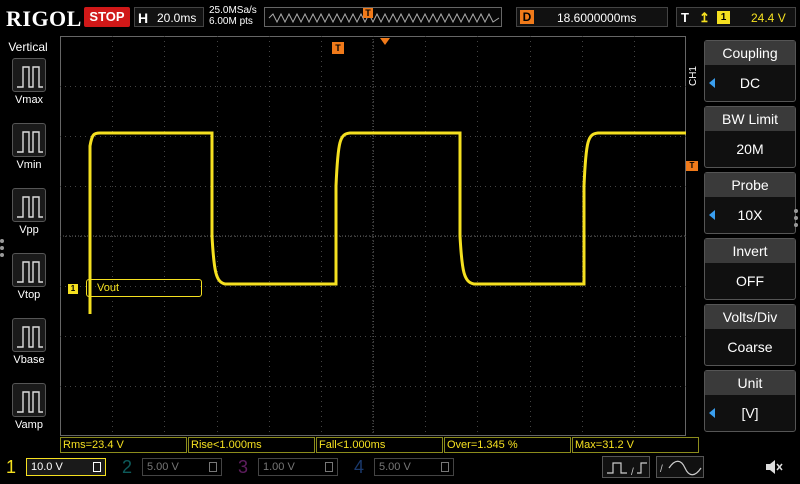 The width and height of the screenshot is (800, 484). Describe the element at coordinates (233, 10) in the screenshot. I see `sample-rate: 25.0MSa/s` at that location.